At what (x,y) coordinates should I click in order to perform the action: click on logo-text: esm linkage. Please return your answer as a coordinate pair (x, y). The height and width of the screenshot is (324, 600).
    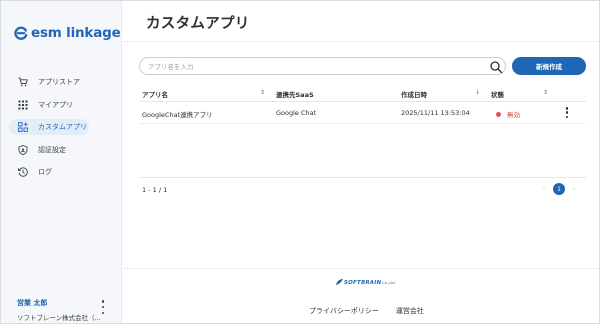
    Looking at the image, I should click on (76, 33).